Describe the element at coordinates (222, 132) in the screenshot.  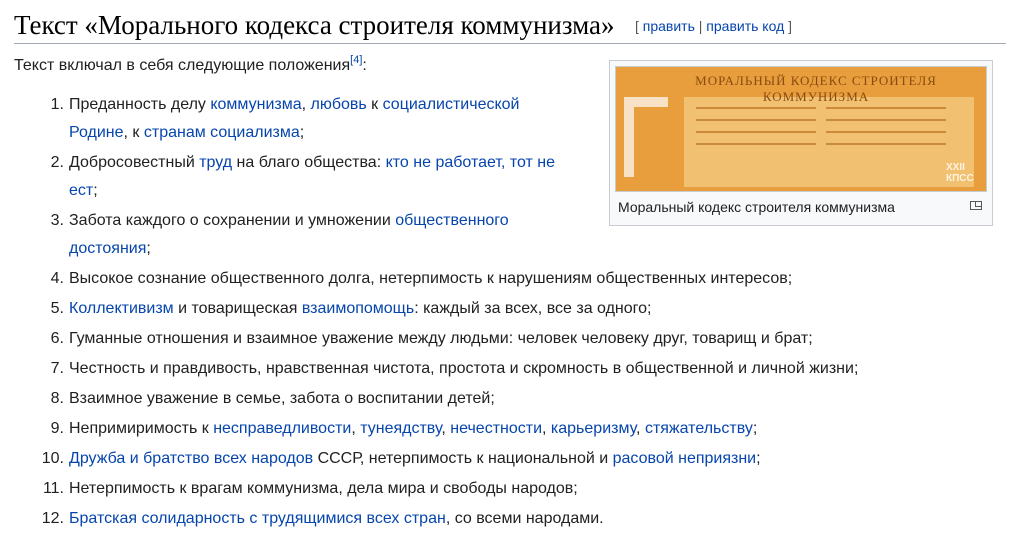
I see `article-link: странам социализма` at that location.